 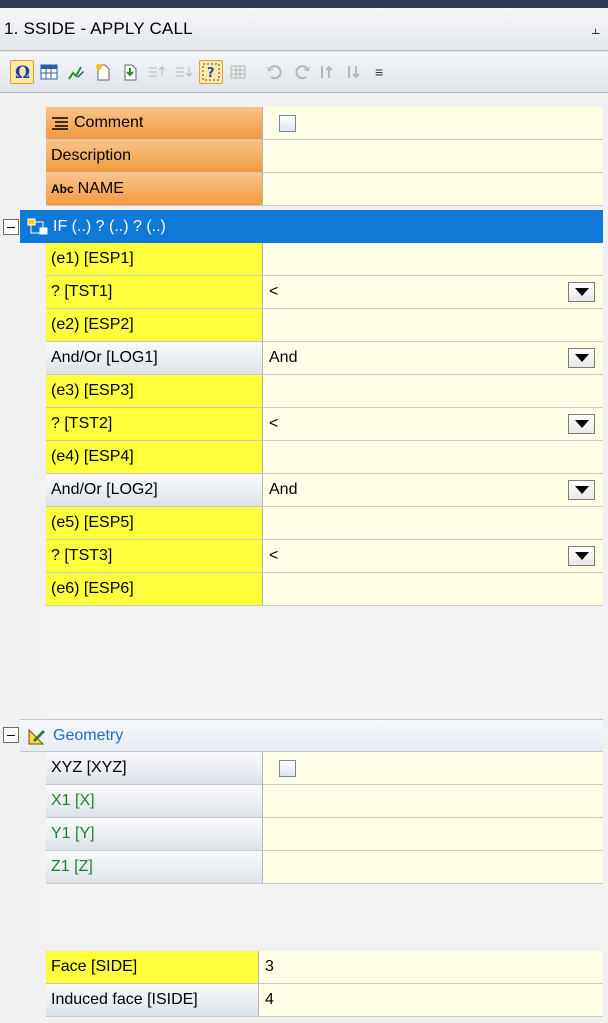 What do you see at coordinates (433, 325) in the screenshot?
I see `esp2-field` at bounding box center [433, 325].